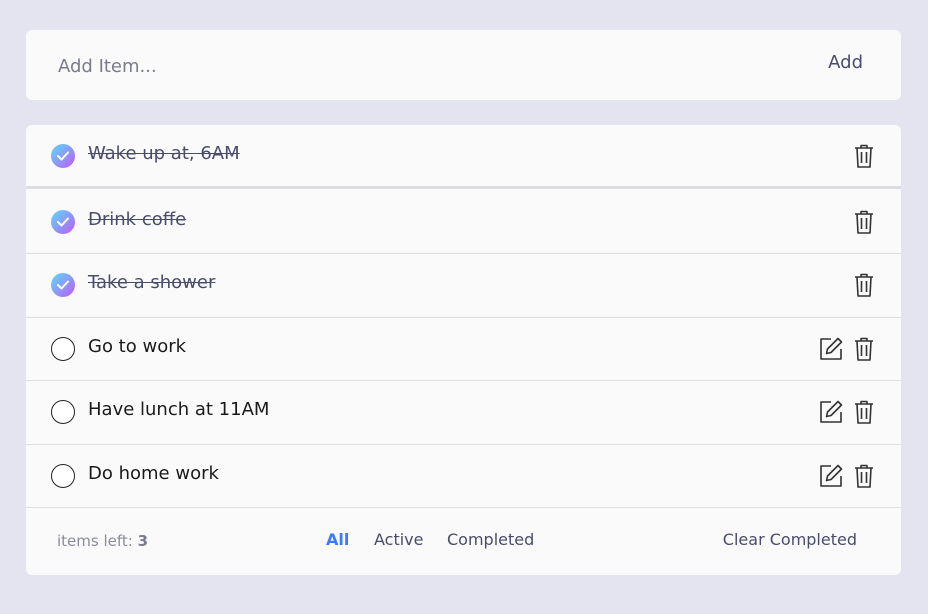  What do you see at coordinates (358, 66) in the screenshot?
I see `add-item-input` at bounding box center [358, 66].